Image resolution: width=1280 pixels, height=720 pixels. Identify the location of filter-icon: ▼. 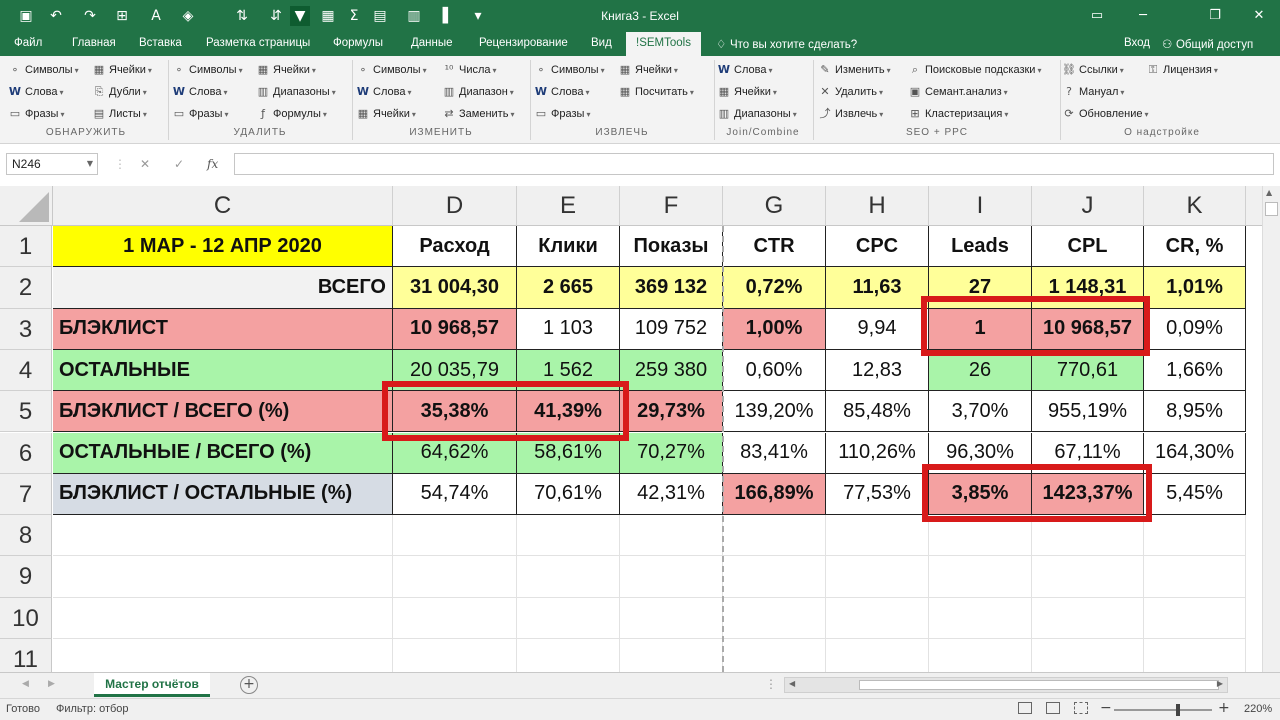
(300, 16).